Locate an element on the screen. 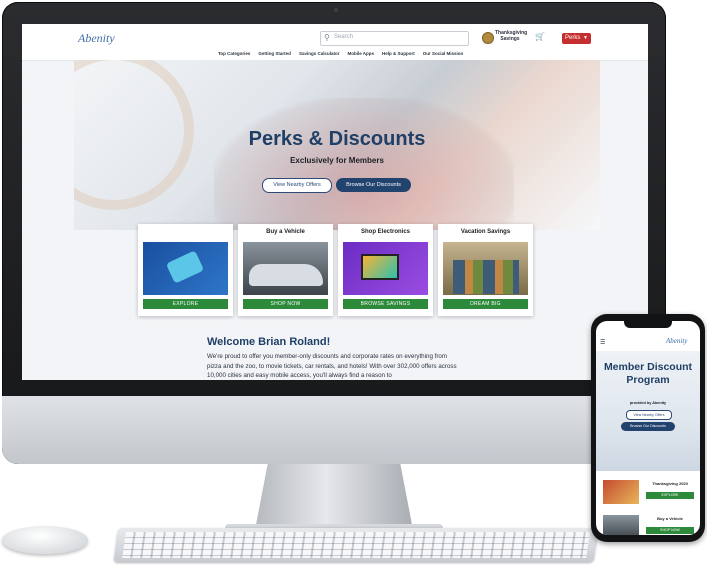  phone-explore-button: EXPLORE is located at coordinates (670, 495).